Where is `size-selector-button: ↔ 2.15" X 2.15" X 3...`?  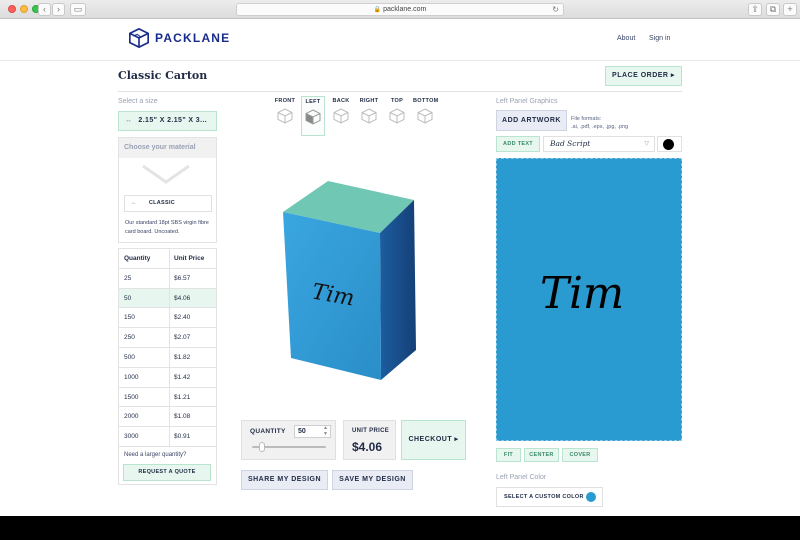 size-selector-button: ↔ 2.15" X 2.15" X 3... is located at coordinates (167, 121).